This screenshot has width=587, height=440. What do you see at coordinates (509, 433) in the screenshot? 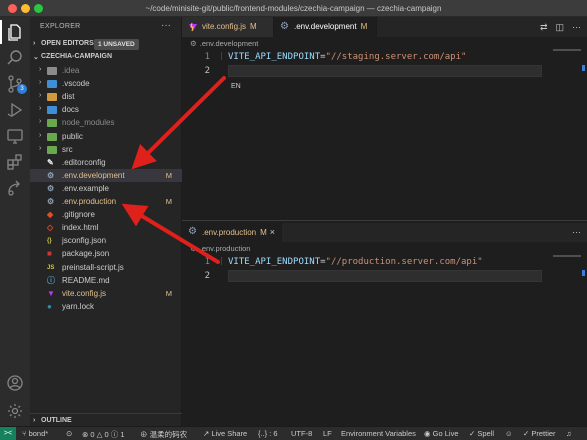
I see `accounts-status-icon: ☺` at bounding box center [509, 433].